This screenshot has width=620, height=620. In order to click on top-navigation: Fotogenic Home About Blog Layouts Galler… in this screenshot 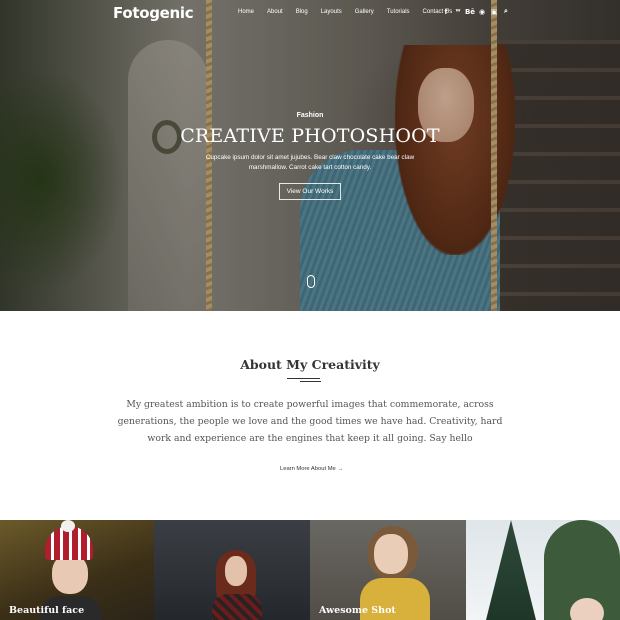, I will do `click(310, 13)`.